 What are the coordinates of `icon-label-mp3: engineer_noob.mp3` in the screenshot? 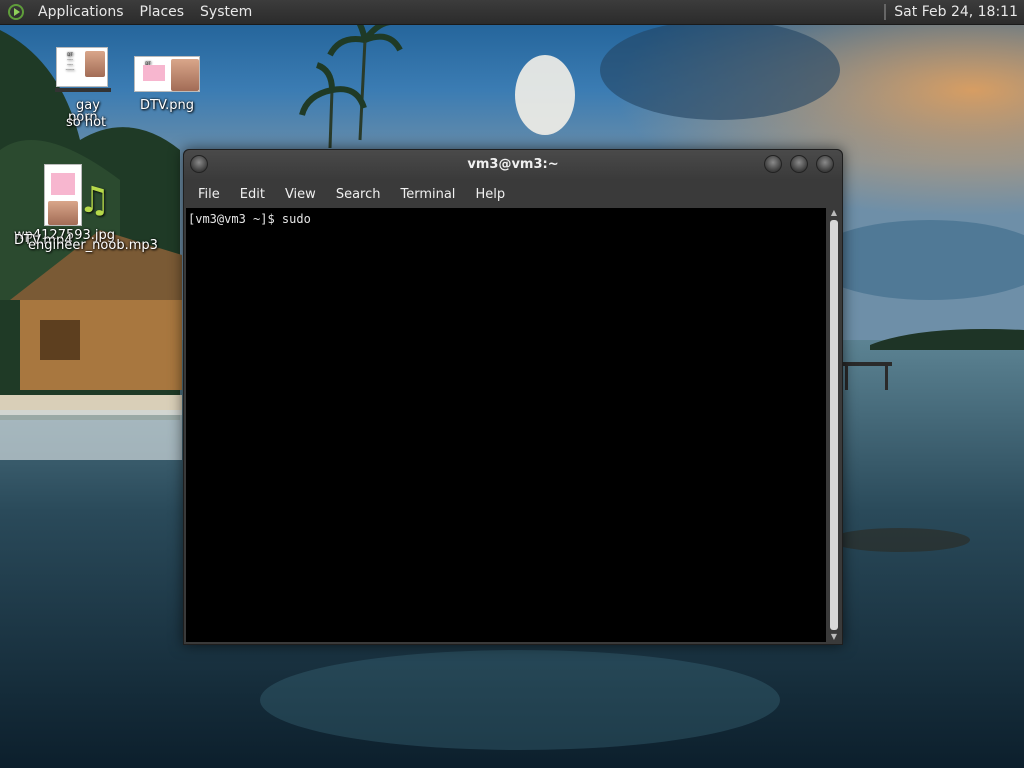 It's located at (93, 245).